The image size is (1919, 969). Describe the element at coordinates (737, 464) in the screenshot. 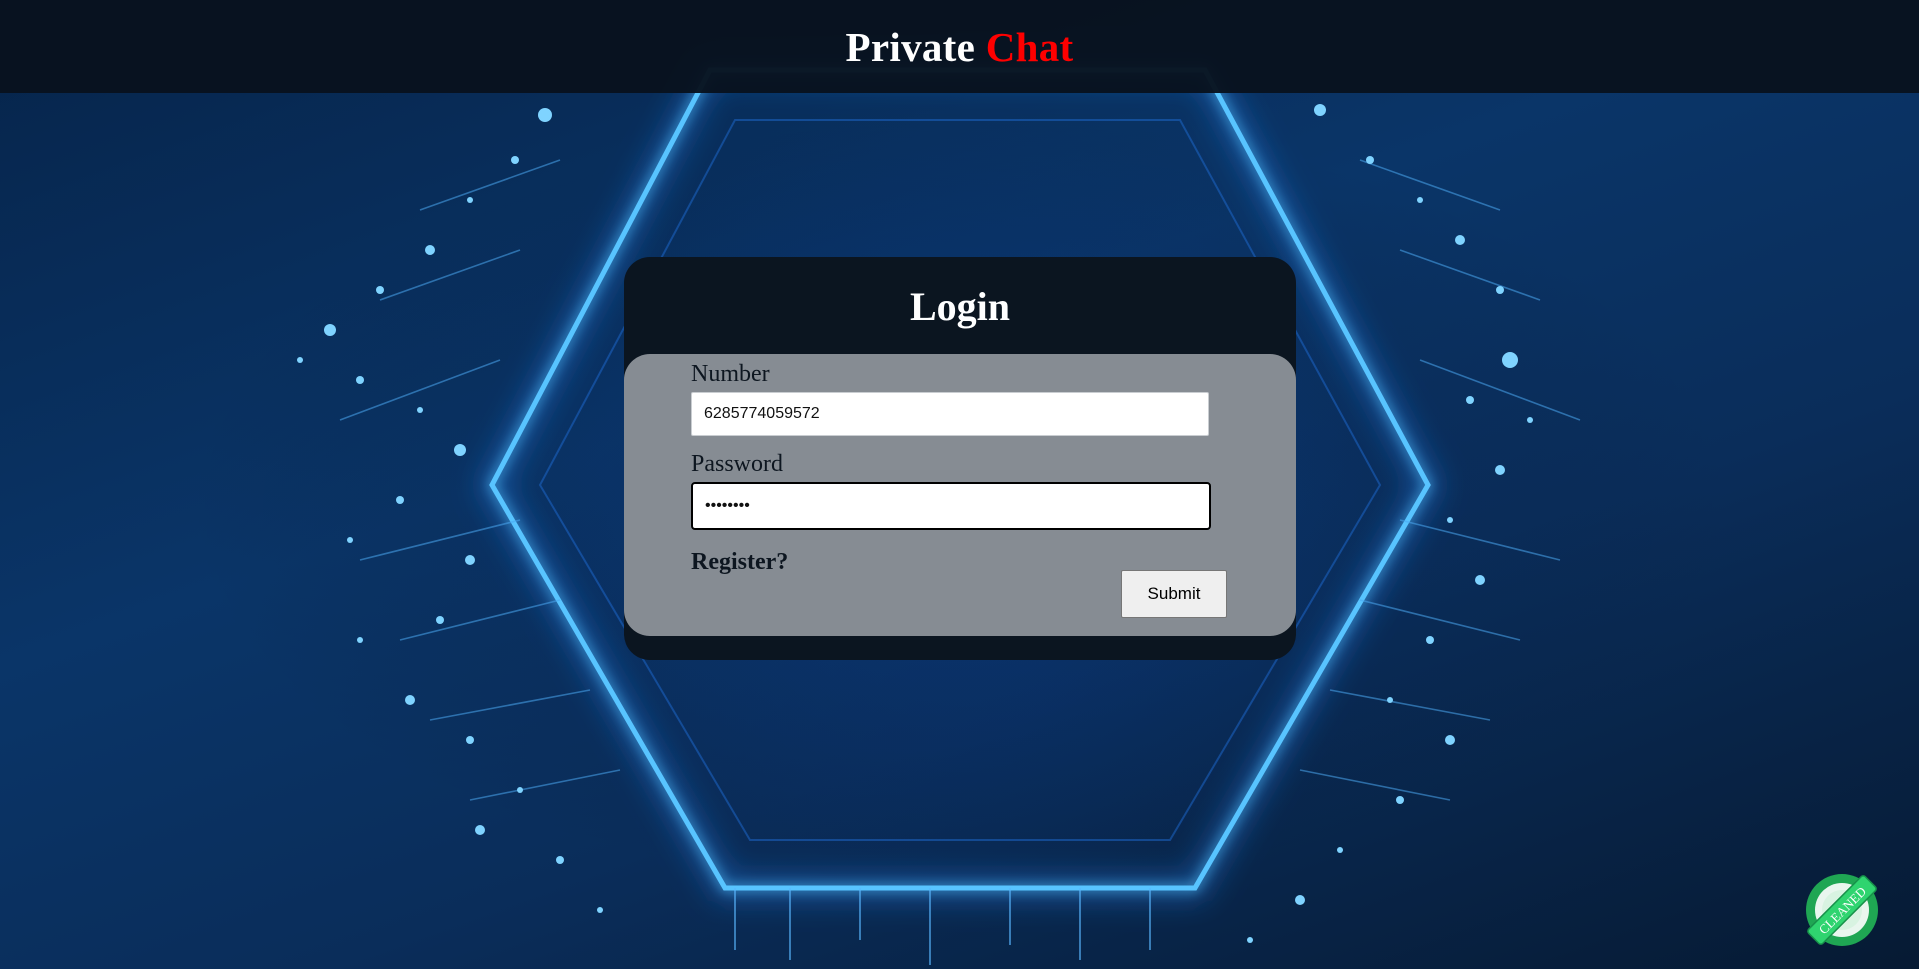

I see `password-label: Password` at that location.